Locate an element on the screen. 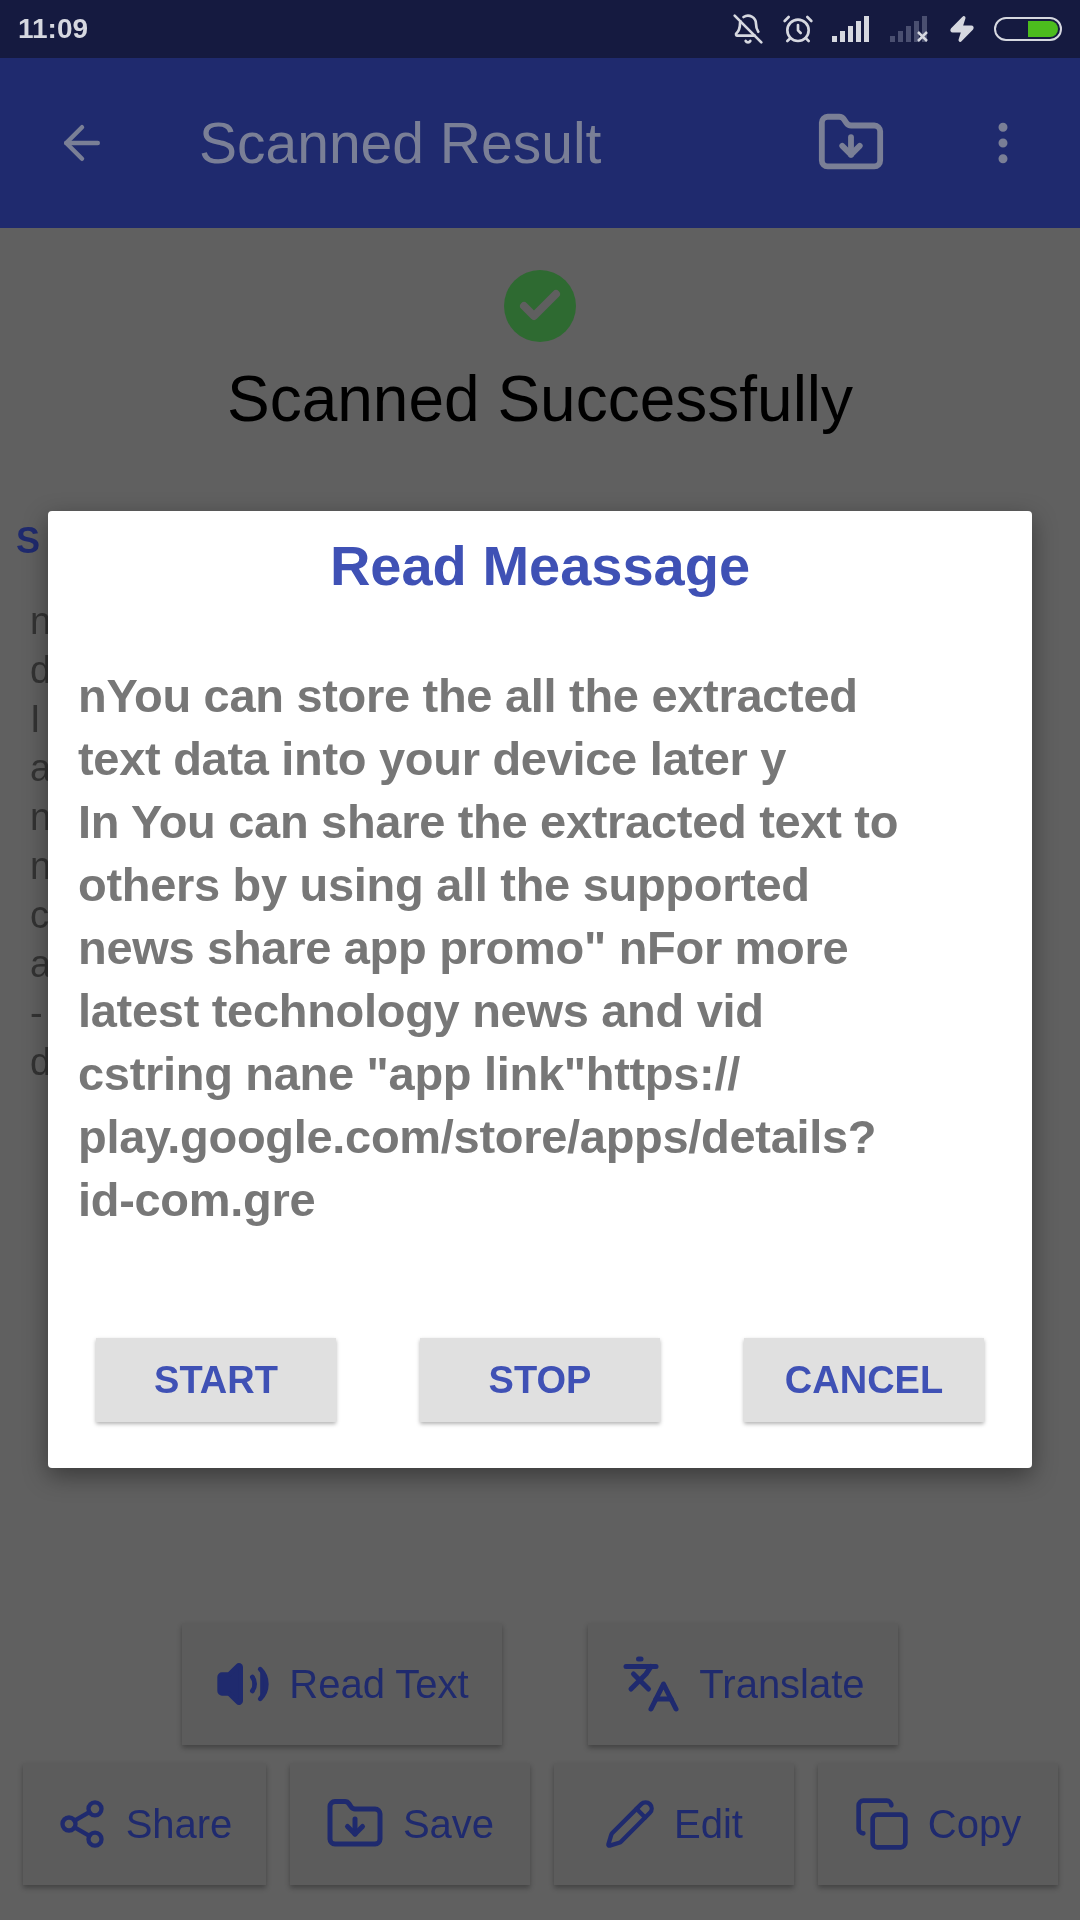 The image size is (1080, 1920). message-text-line: latest technology news and vid is located at coordinates (421, 1011).